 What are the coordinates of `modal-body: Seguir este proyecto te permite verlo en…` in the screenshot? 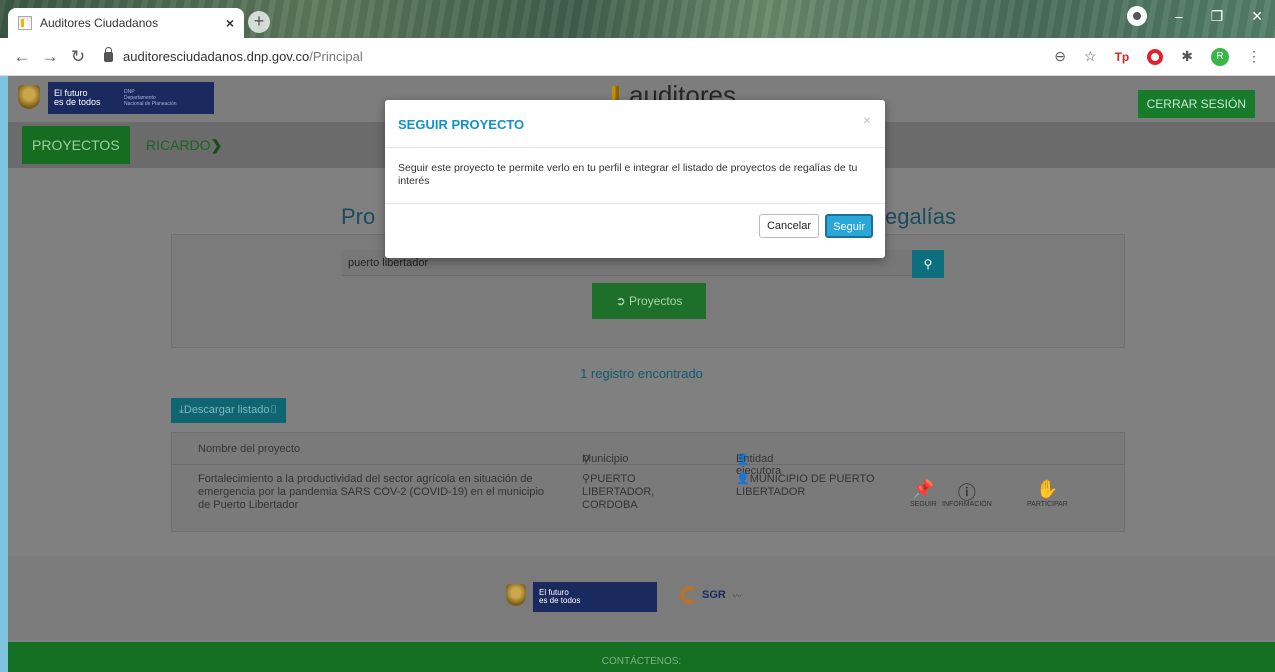 It's located at (635, 176).